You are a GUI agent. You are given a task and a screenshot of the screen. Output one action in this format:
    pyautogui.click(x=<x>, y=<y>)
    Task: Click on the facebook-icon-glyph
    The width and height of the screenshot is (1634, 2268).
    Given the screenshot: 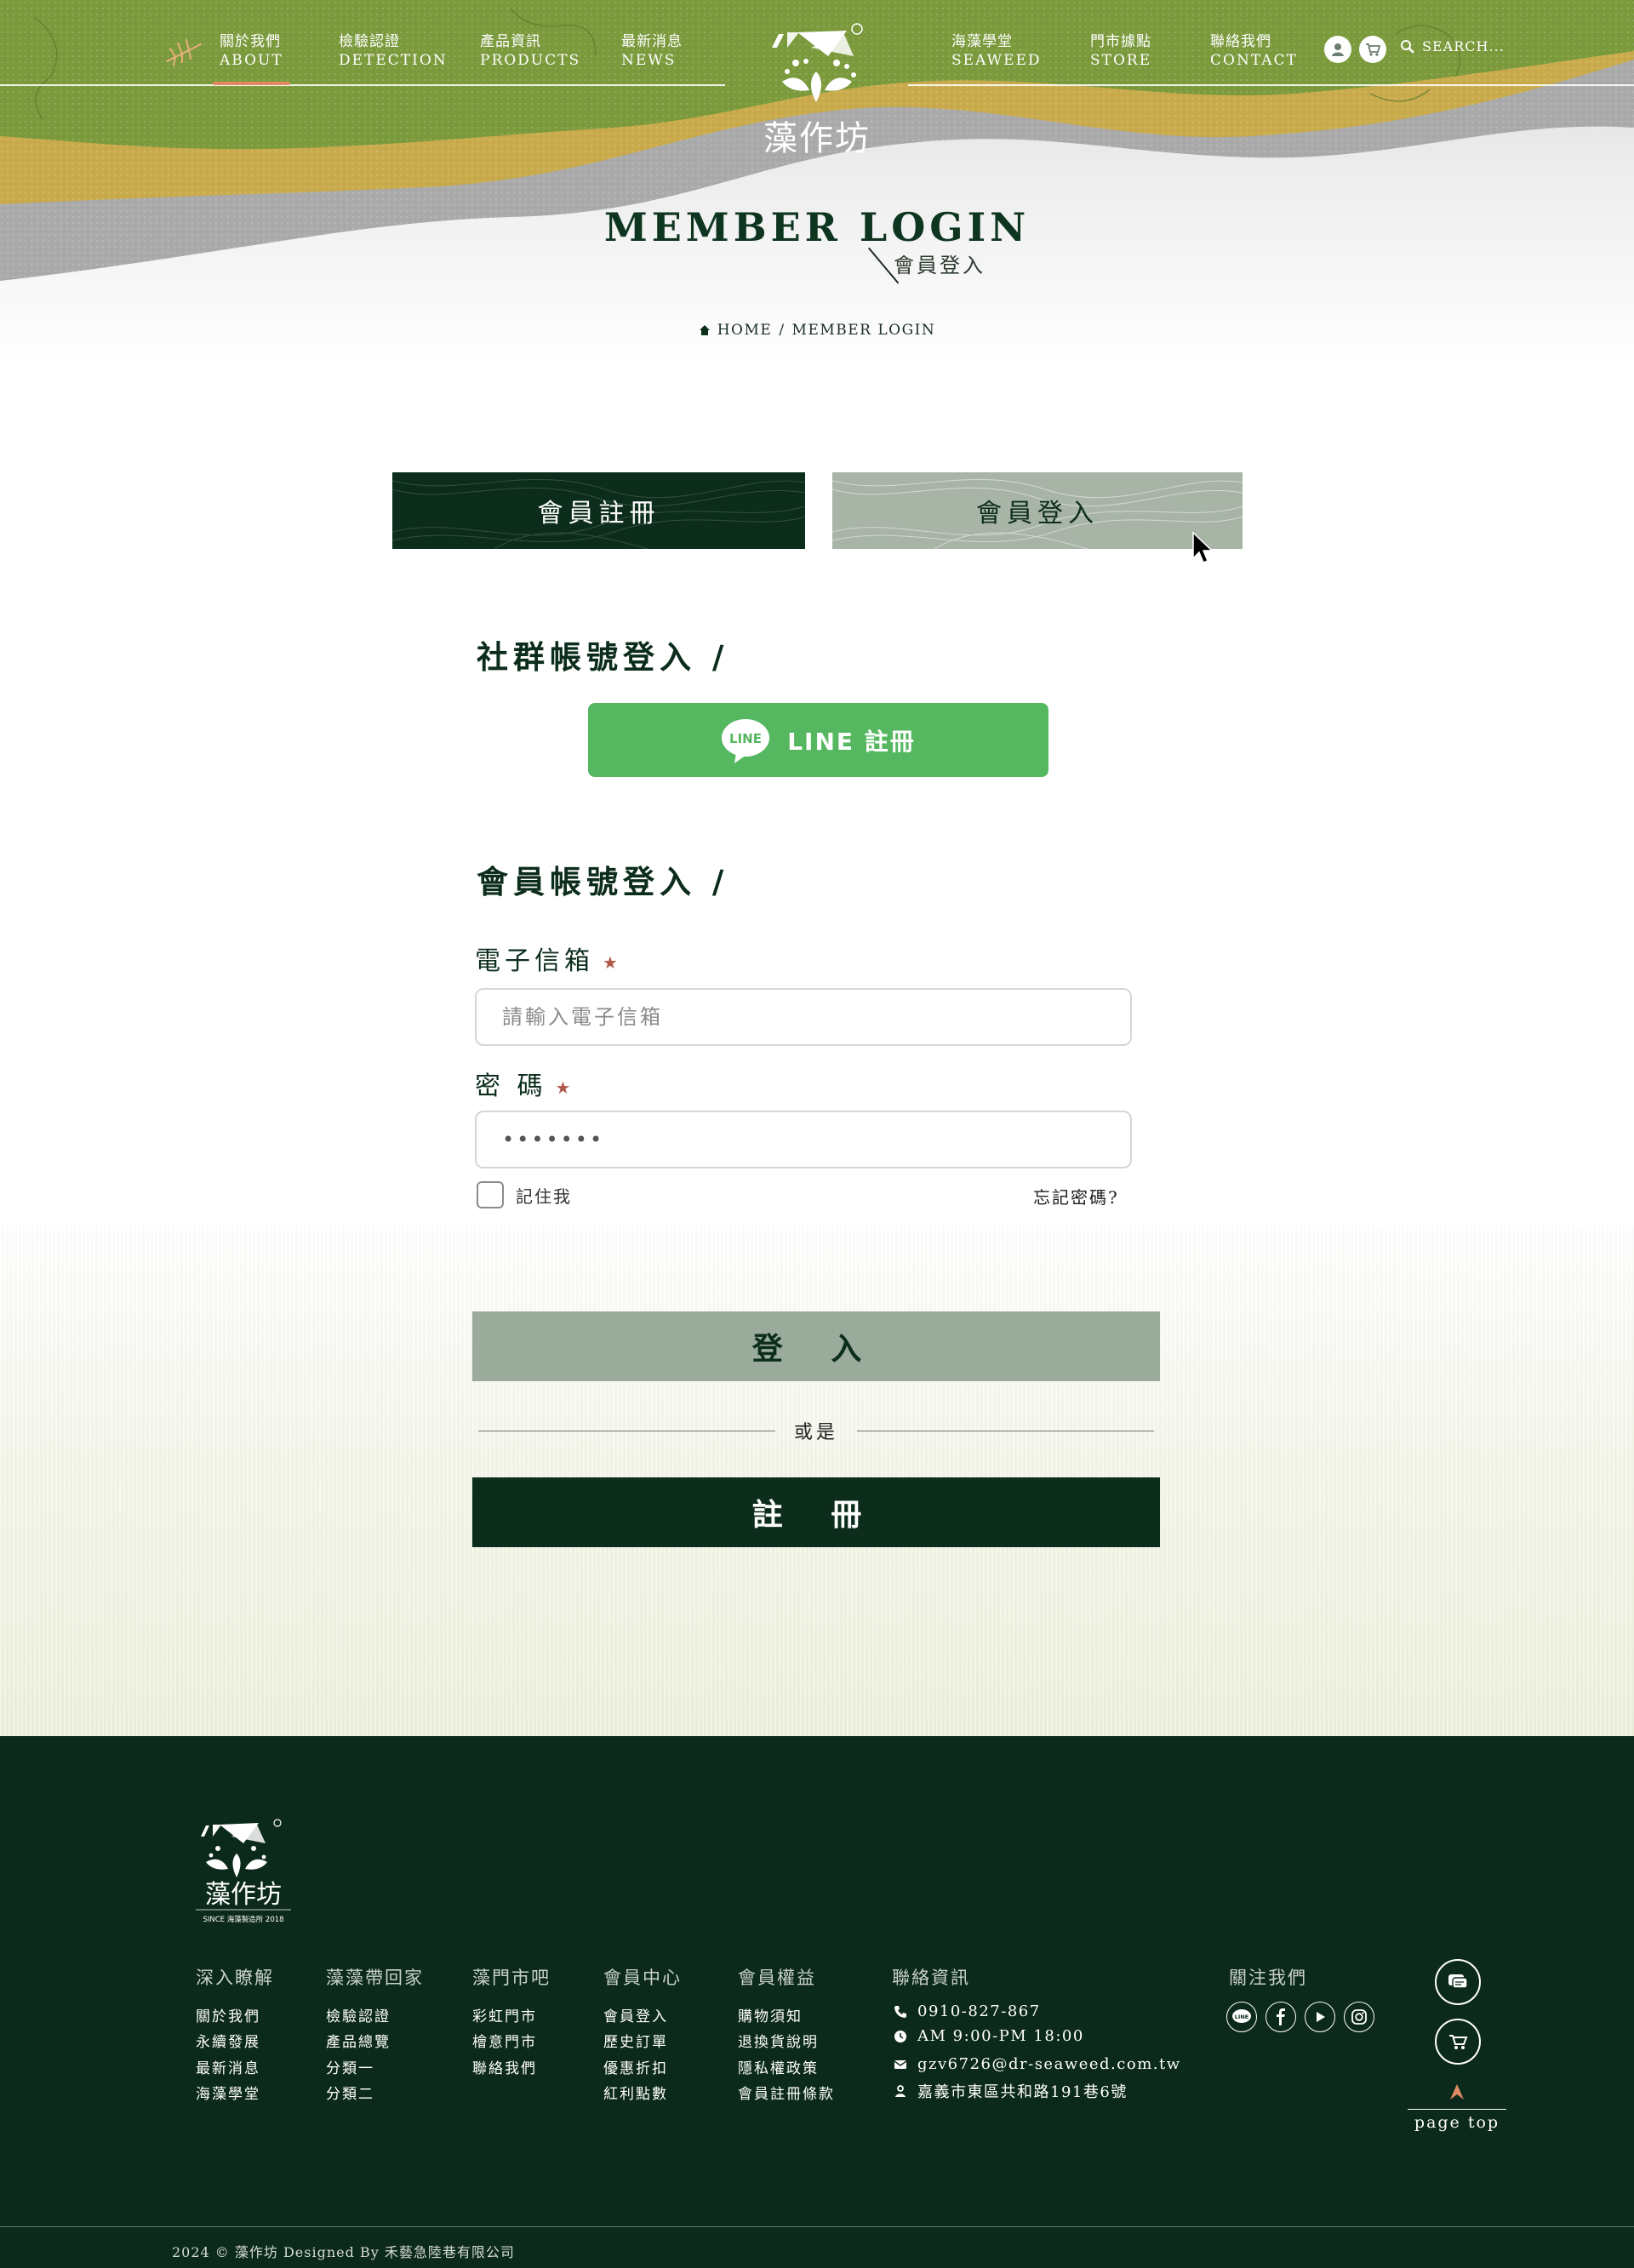 What is the action you would take?
    pyautogui.click(x=1281, y=2016)
    